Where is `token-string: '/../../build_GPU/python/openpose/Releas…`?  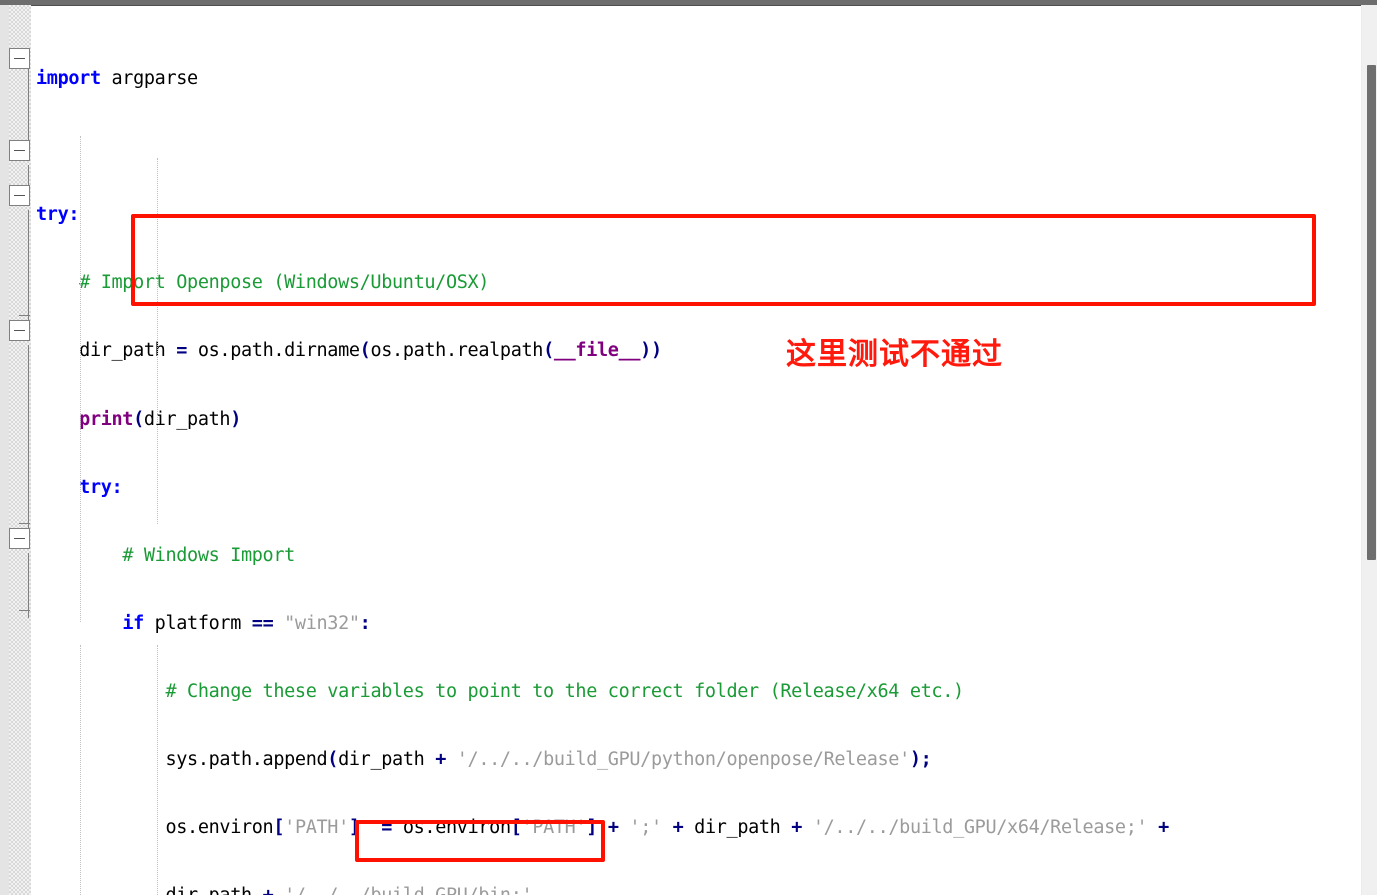 token-string: '/../../build_GPU/python/openpose/Releas… is located at coordinates (677, 760).